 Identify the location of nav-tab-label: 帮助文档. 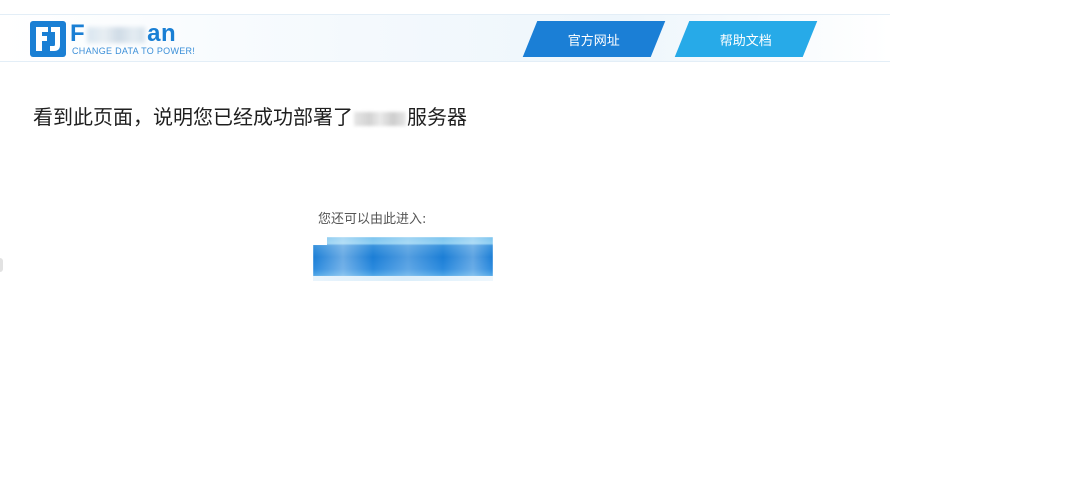
(745, 41).